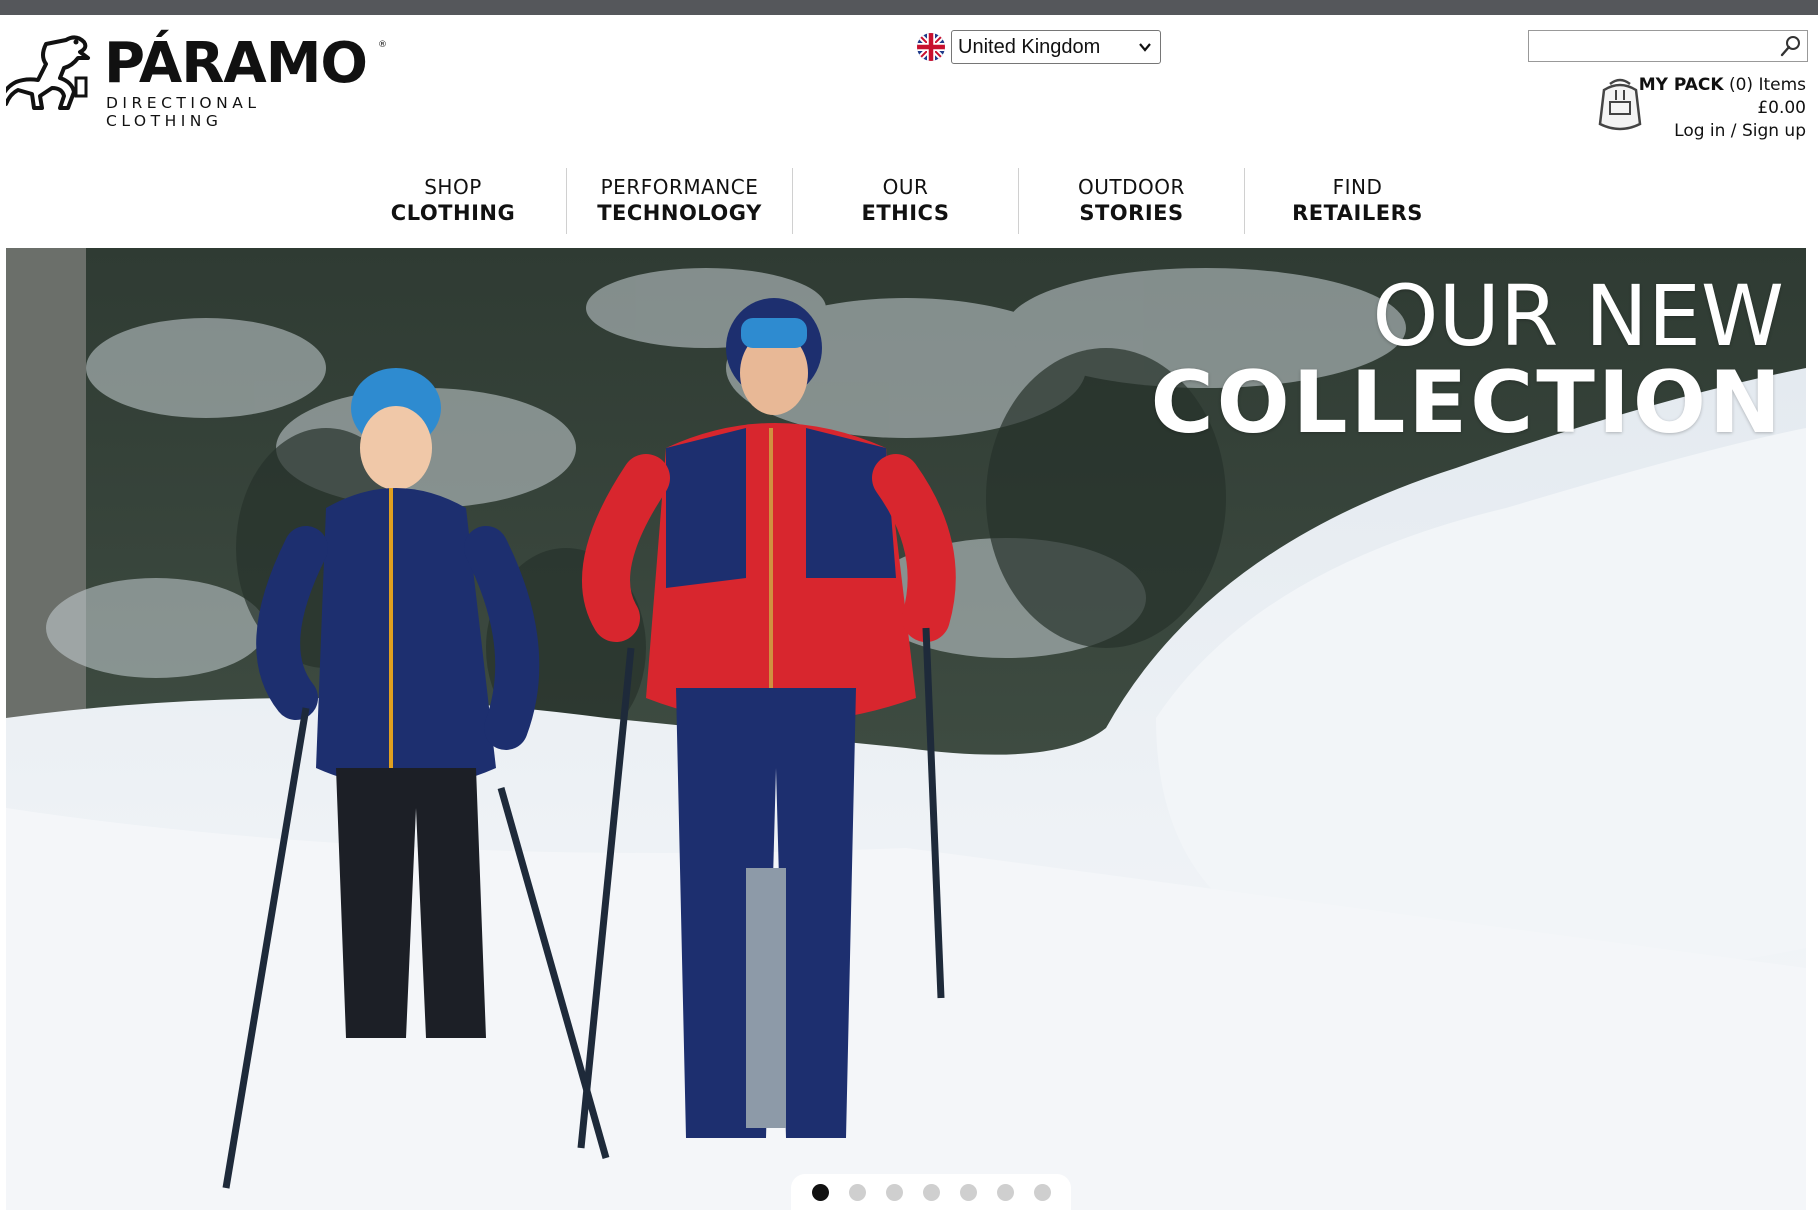 This screenshot has height=1213, width=1818. I want to click on logo-wordmark: PÁRAMO, so click(236, 63).